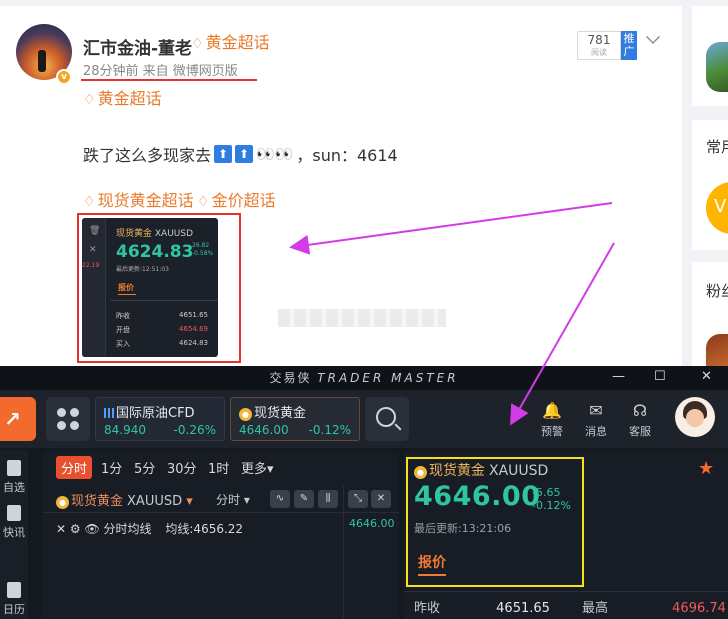 The height and width of the screenshot is (619, 728). Describe the element at coordinates (169, 80) in the screenshot. I see `meta-highlight-underline` at that location.